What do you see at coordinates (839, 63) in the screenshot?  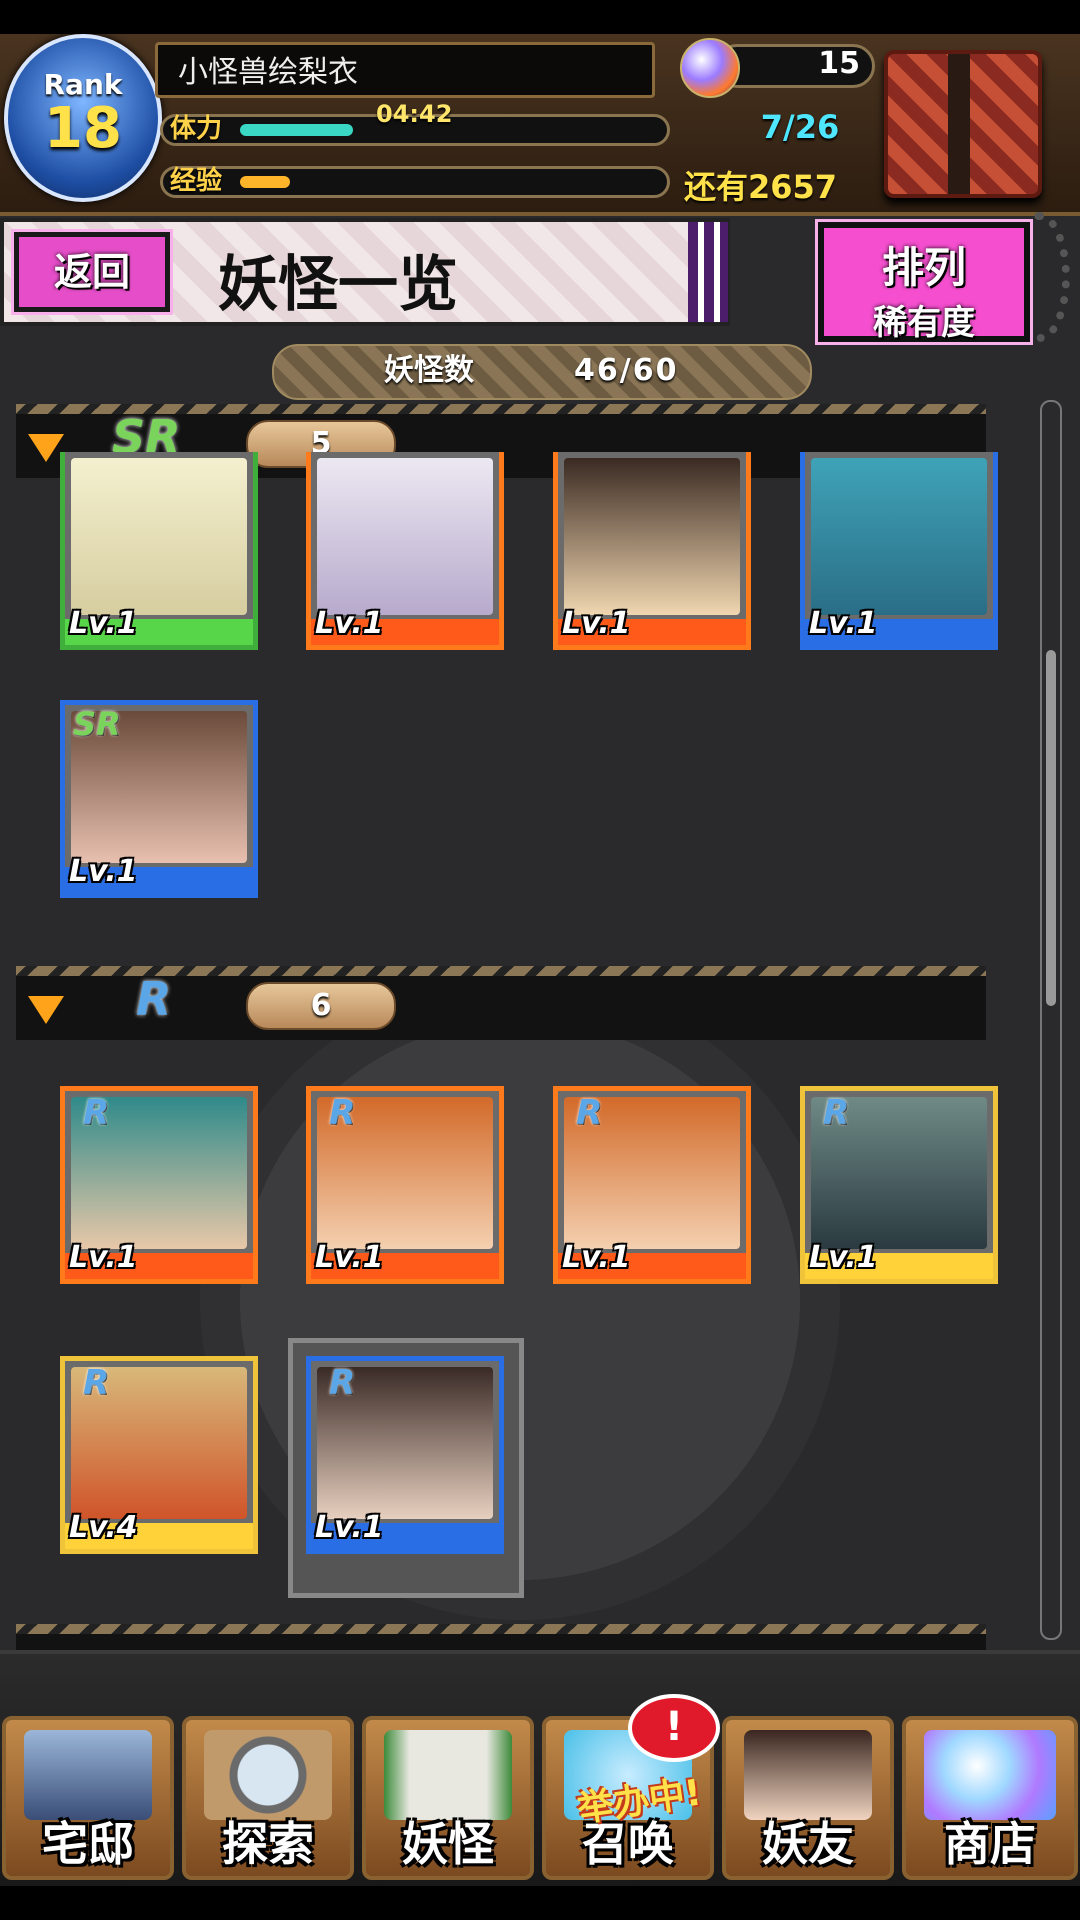 I see `gem-count: 15` at bounding box center [839, 63].